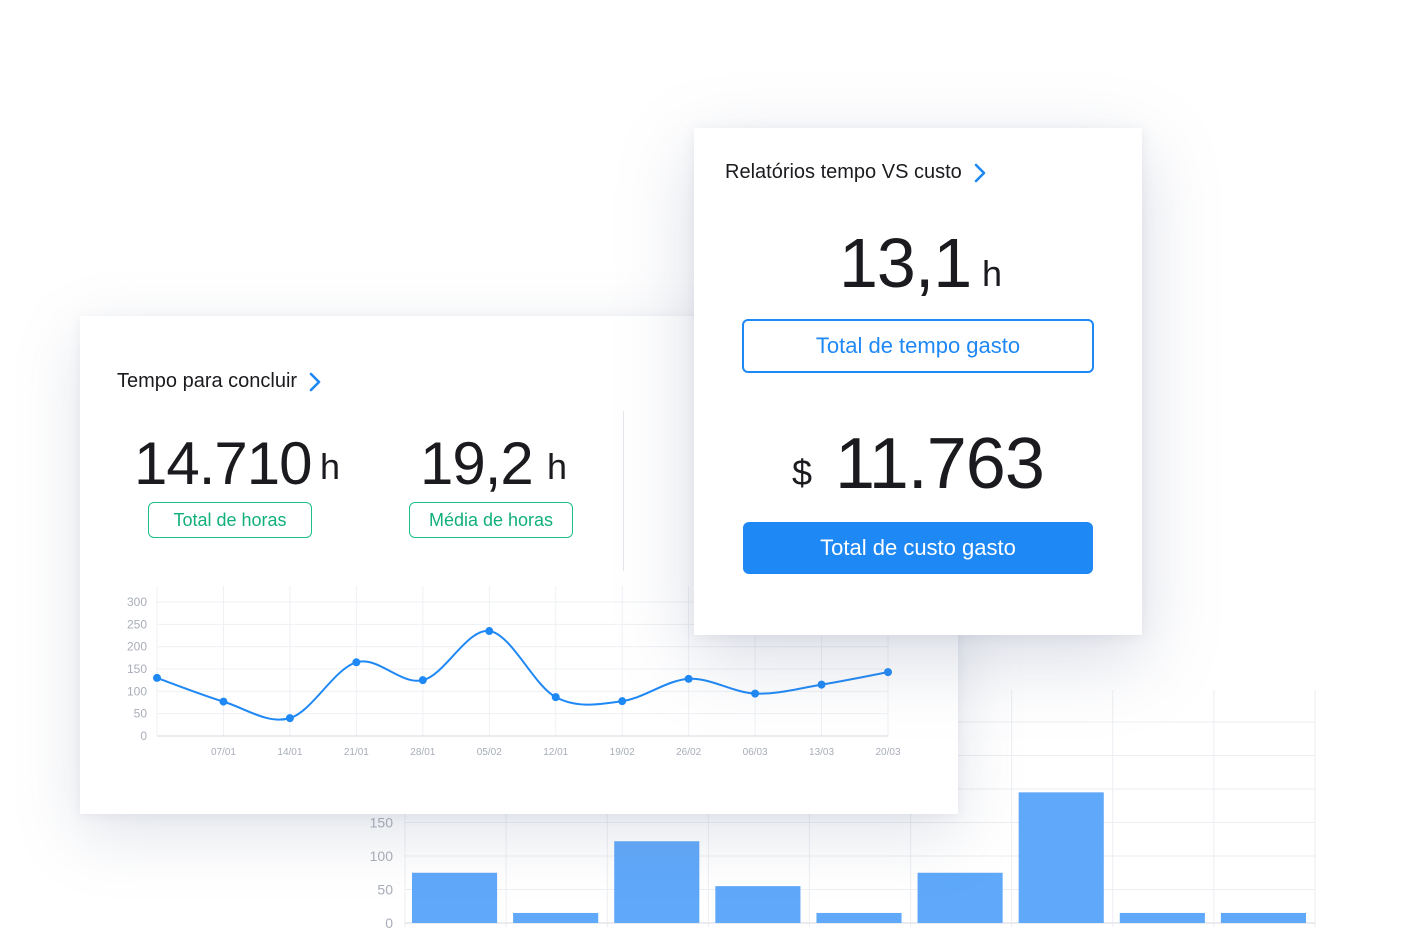 This screenshot has height=930, width=1419. Describe the element at coordinates (491, 520) in the screenshot. I see `avg-hours-badge: Média de horas` at that location.